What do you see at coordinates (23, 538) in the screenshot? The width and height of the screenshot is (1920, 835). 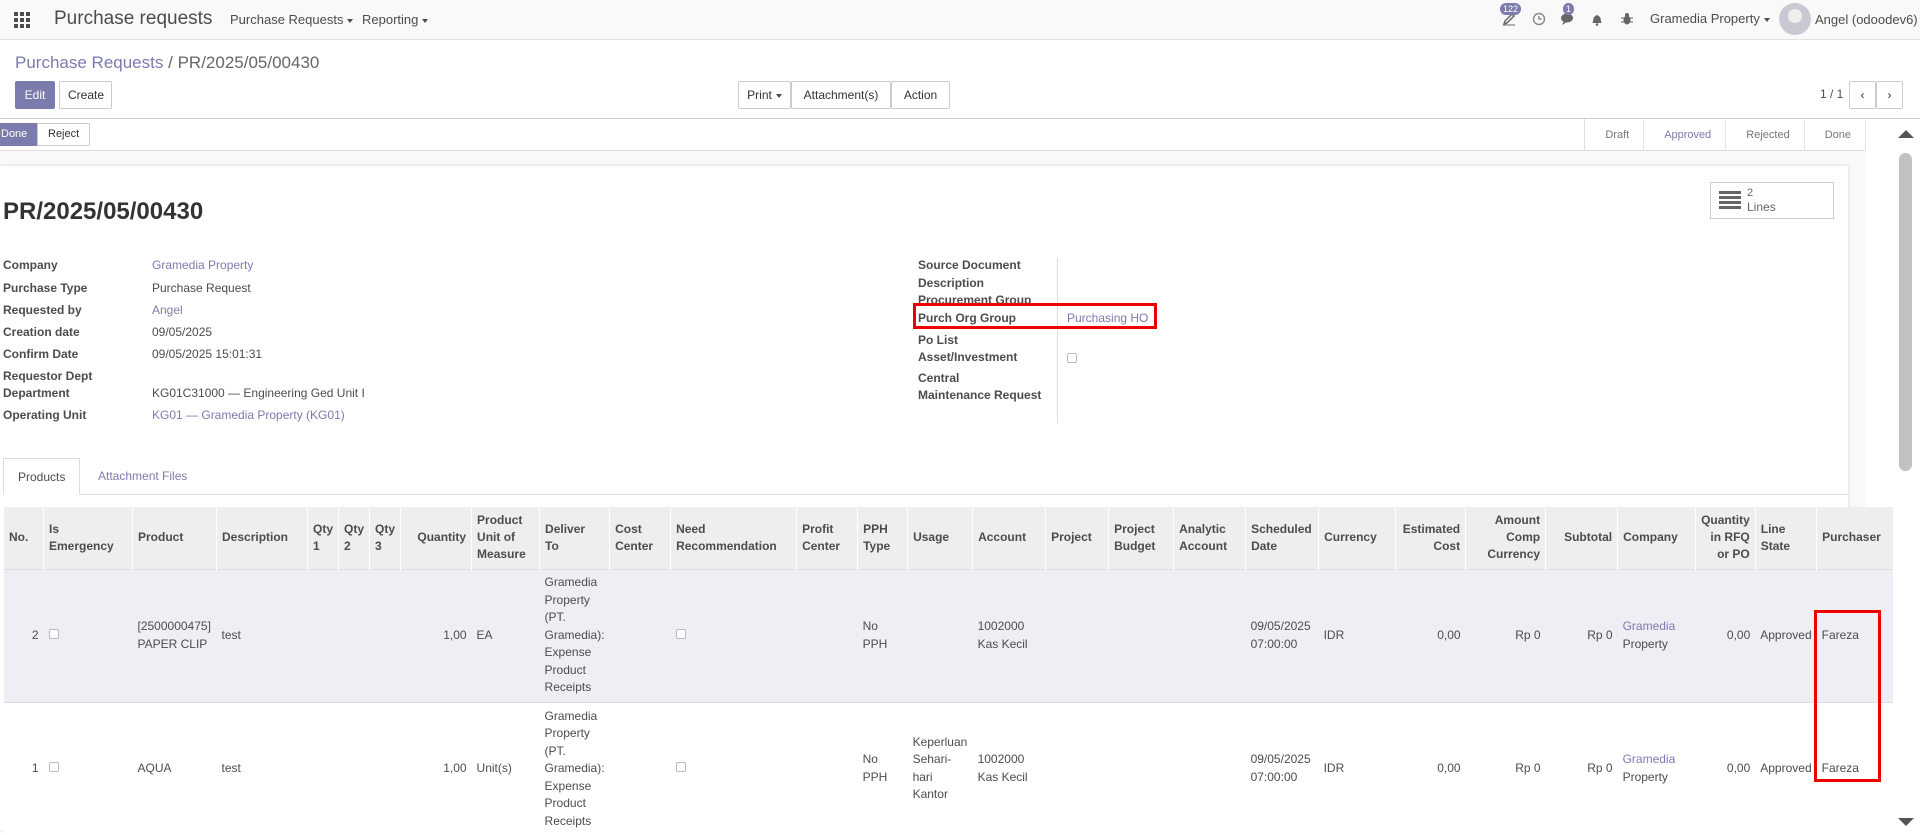 I see `column-header: No.` at bounding box center [23, 538].